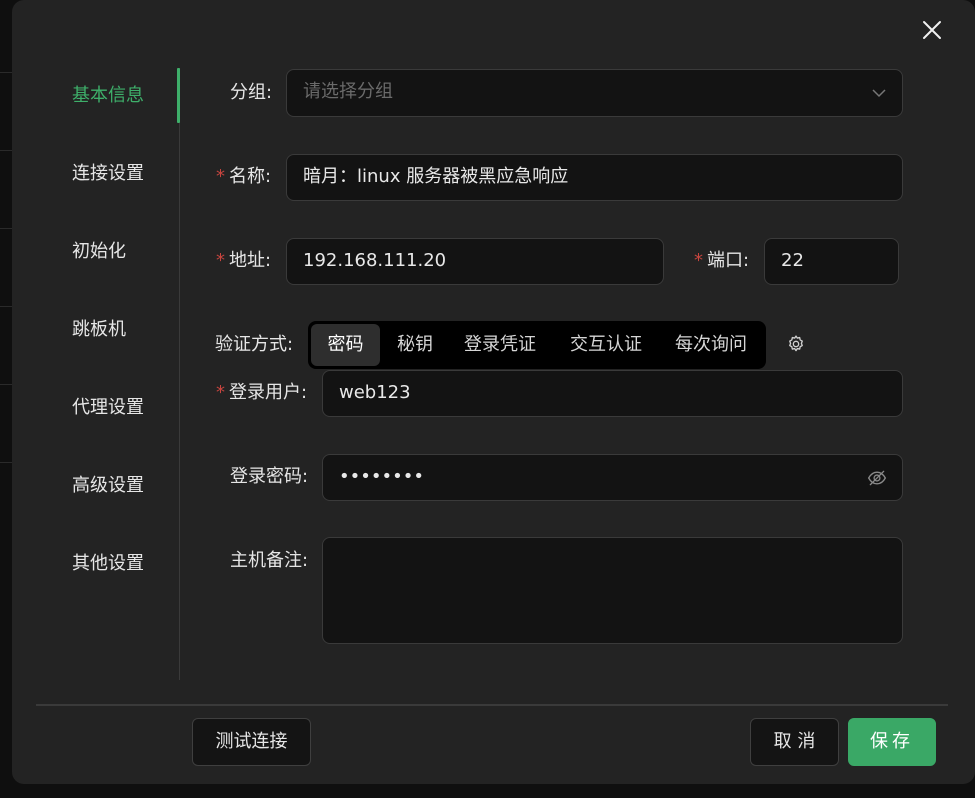 This screenshot has height=798, width=975. What do you see at coordinates (415, 345) in the screenshot?
I see `auth-option-secret-key: 秘钥` at bounding box center [415, 345].